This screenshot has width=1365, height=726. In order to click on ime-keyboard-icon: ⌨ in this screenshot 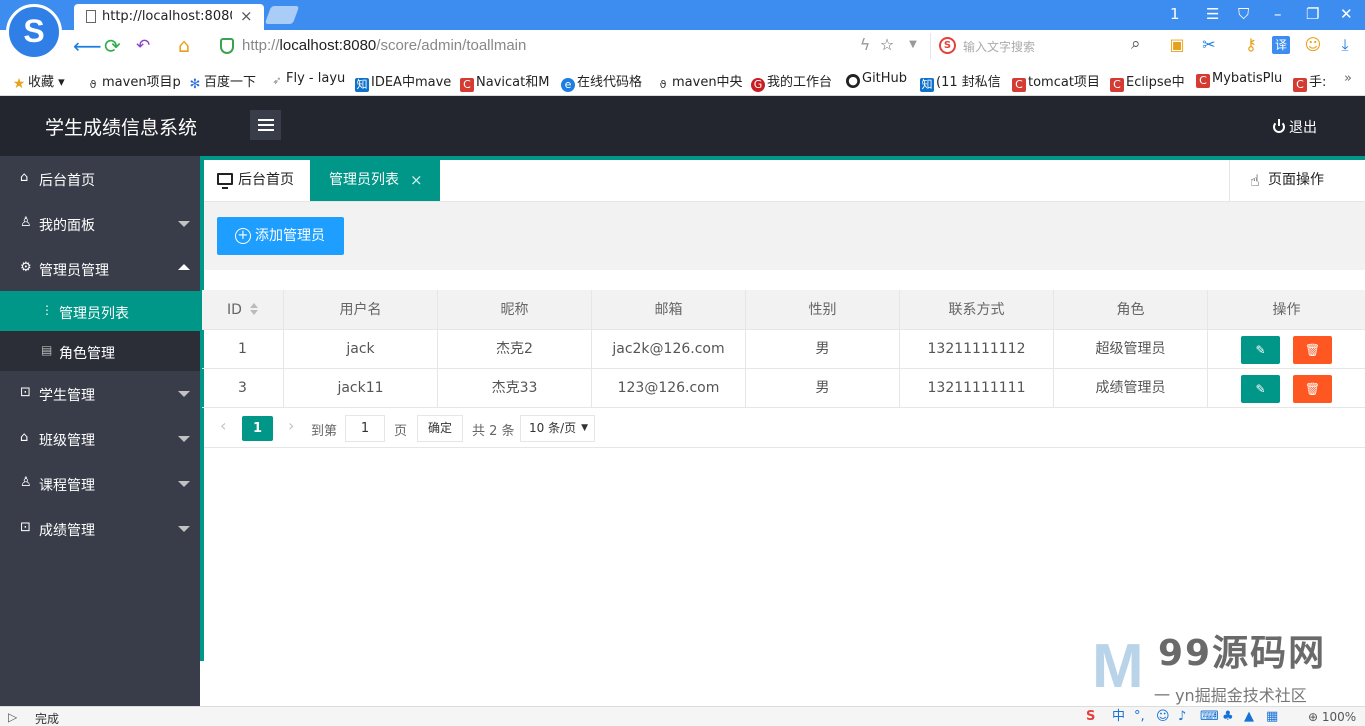, I will do `click(1209, 717)`.